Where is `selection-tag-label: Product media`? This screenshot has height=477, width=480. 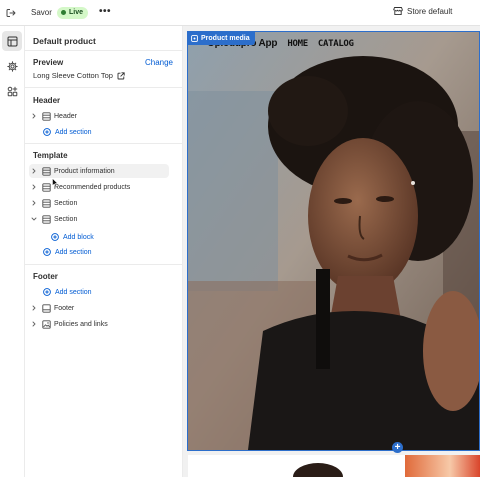
selection-tag-label: Product media is located at coordinates (225, 38).